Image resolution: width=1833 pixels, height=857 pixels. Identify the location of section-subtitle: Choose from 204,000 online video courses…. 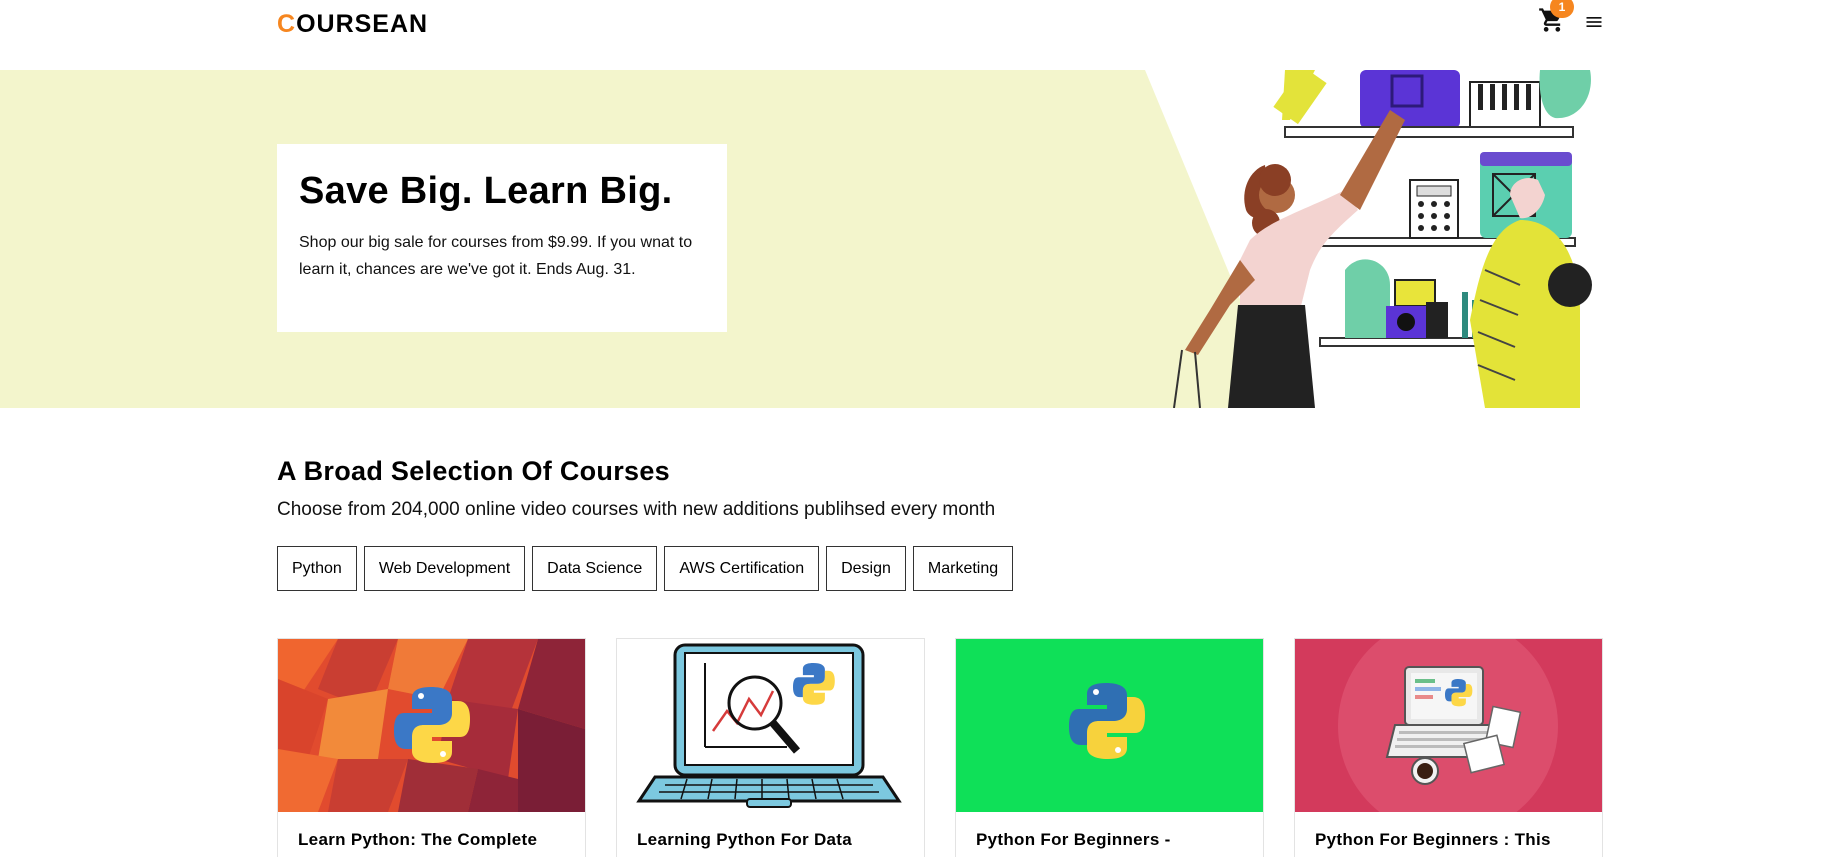
(636, 509).